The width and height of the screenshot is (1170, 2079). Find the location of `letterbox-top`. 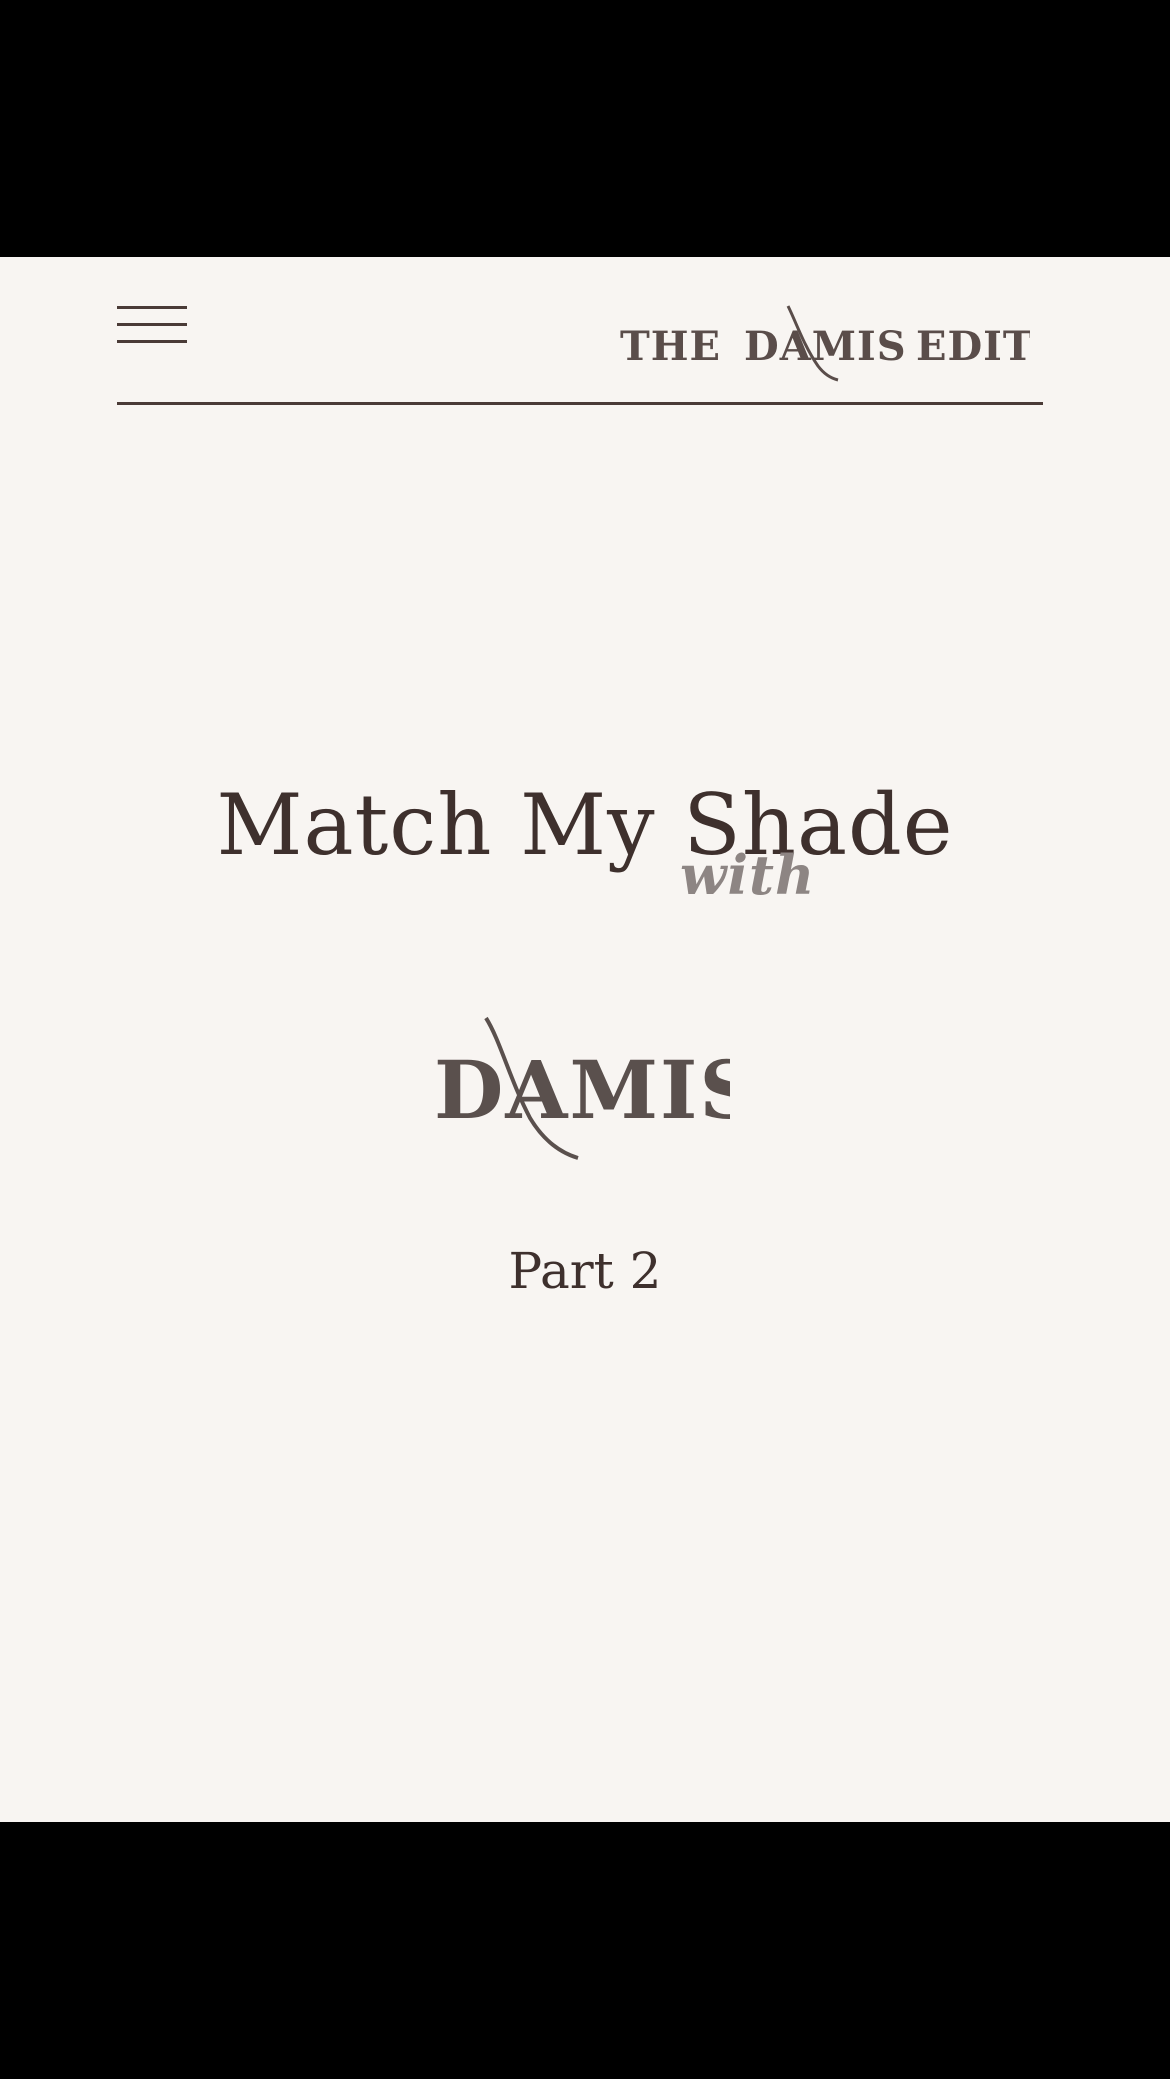

letterbox-top is located at coordinates (585, 128).